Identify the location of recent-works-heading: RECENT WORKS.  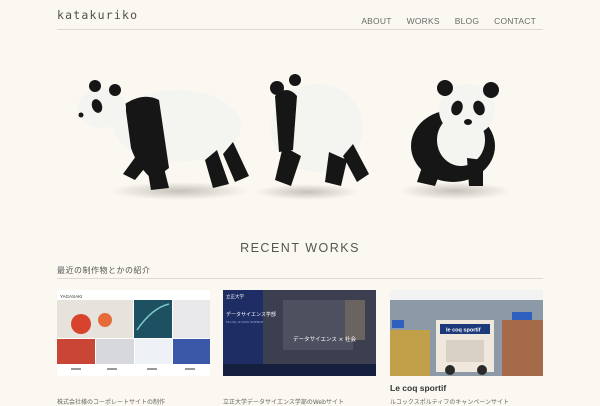
(300, 248).